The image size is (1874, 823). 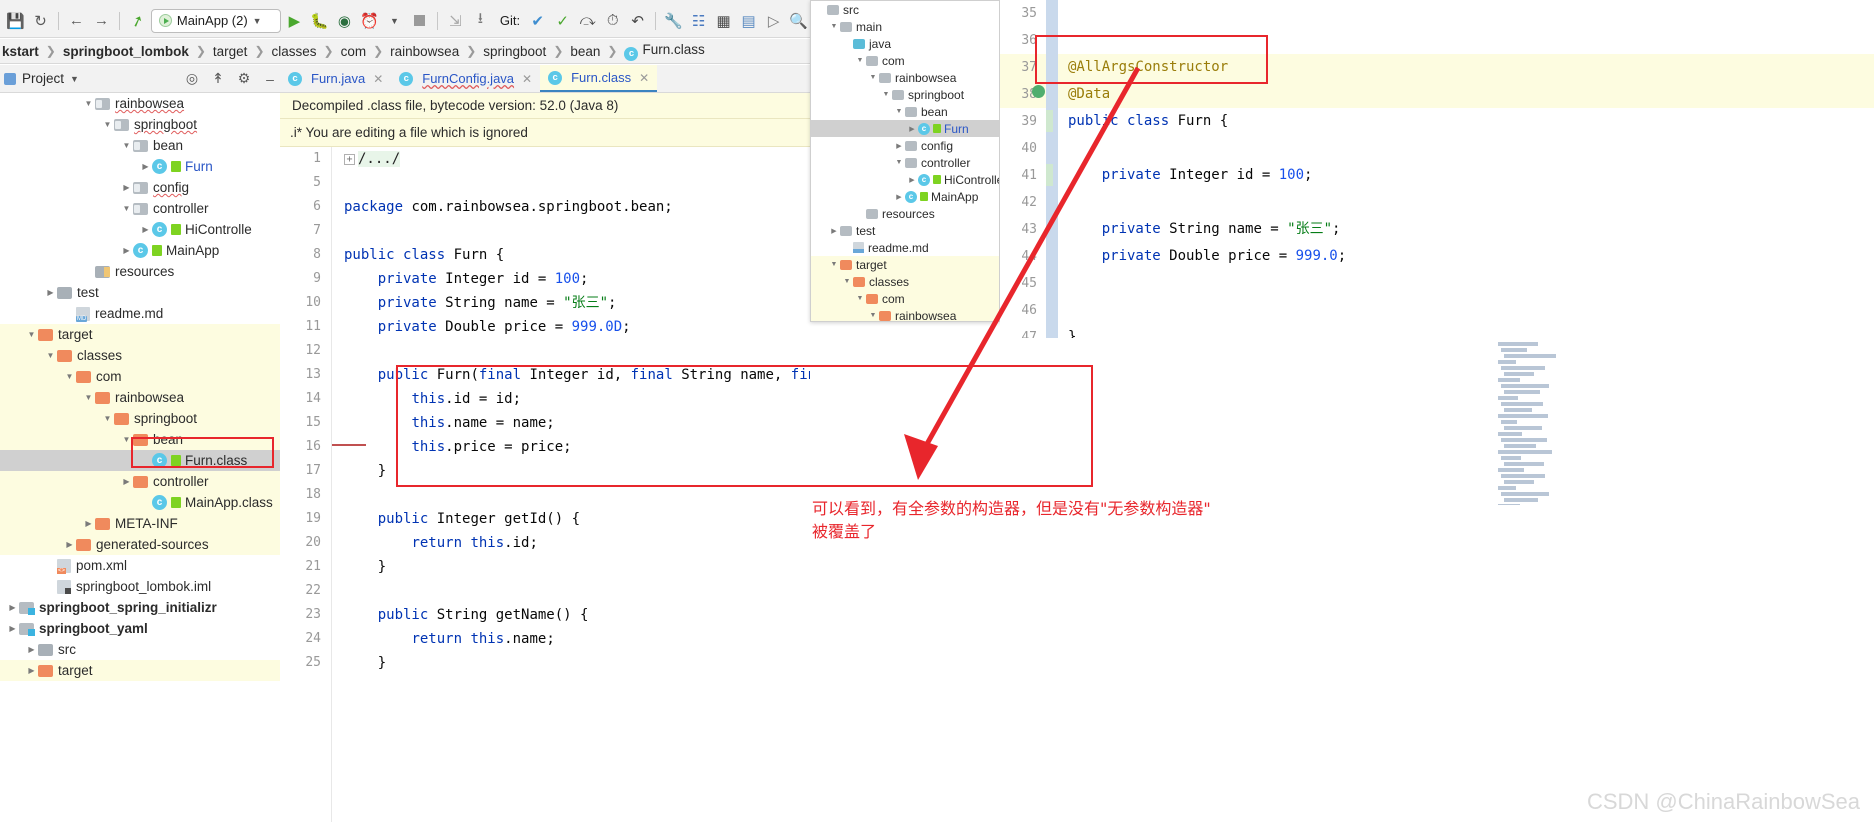 What do you see at coordinates (349, 159) in the screenshot?
I see `fold-toggle-icon: +` at bounding box center [349, 159].